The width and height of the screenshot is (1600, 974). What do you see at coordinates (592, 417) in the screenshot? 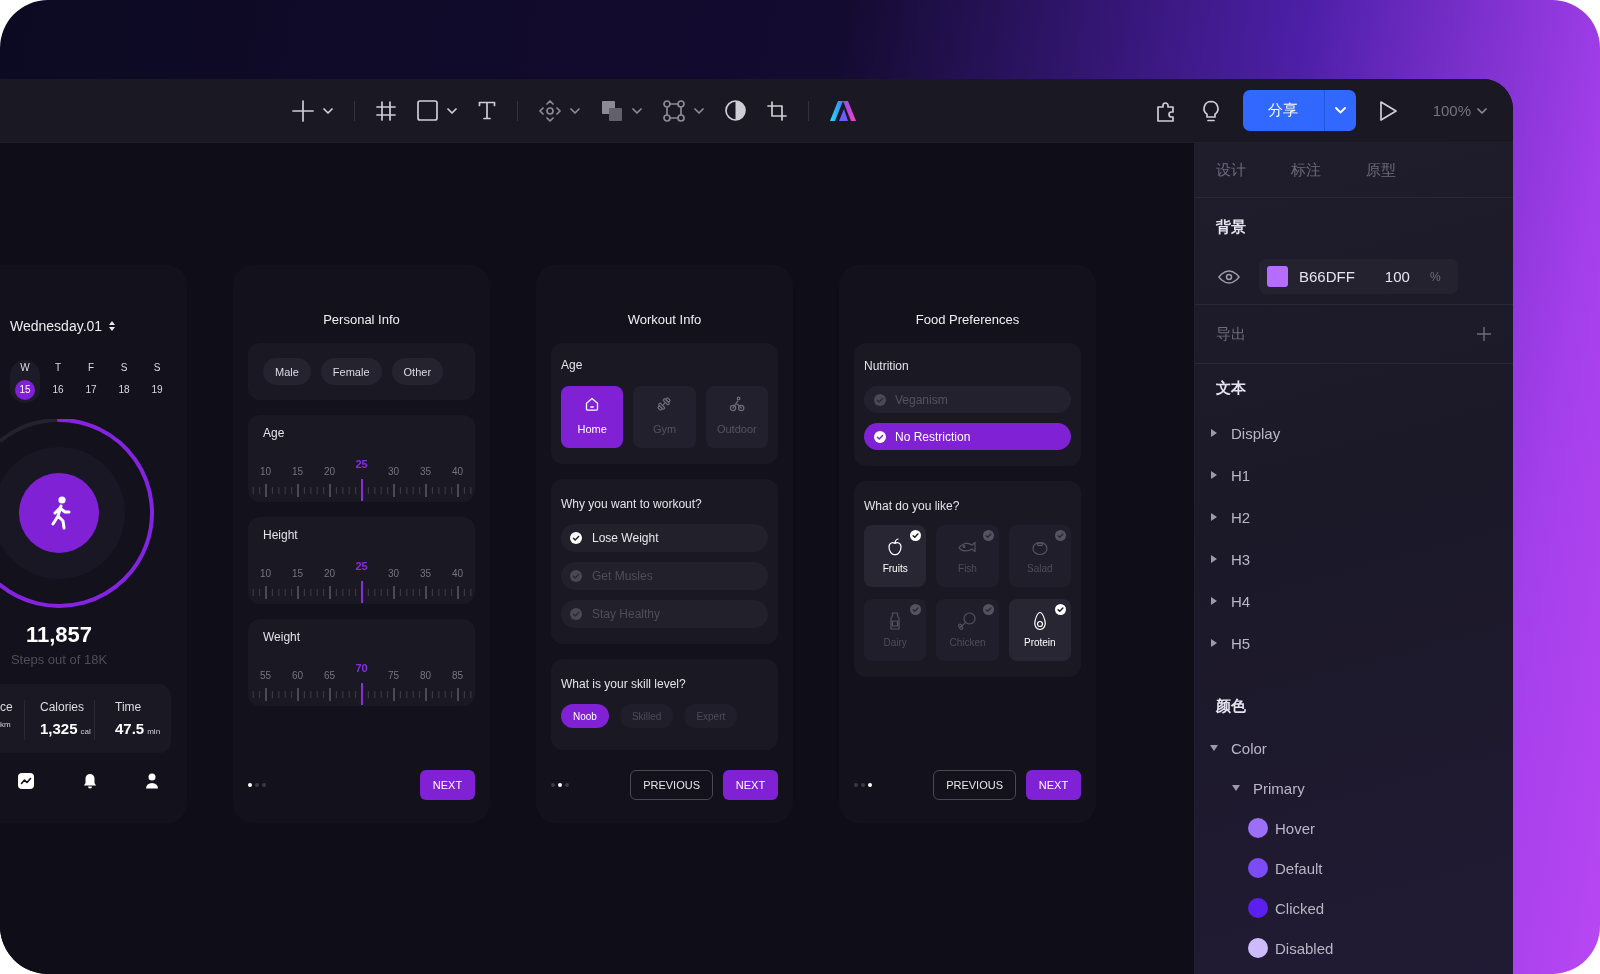
I see `place-option: Home` at bounding box center [592, 417].